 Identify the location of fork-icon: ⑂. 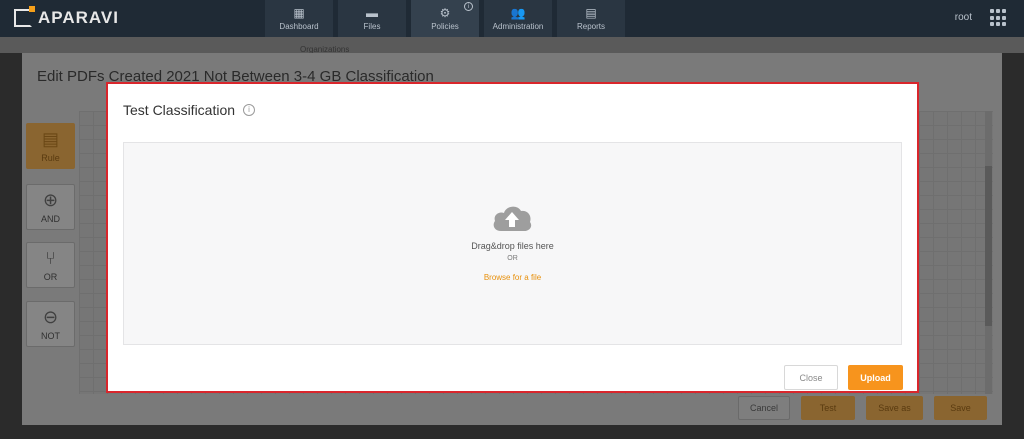
(50, 257).